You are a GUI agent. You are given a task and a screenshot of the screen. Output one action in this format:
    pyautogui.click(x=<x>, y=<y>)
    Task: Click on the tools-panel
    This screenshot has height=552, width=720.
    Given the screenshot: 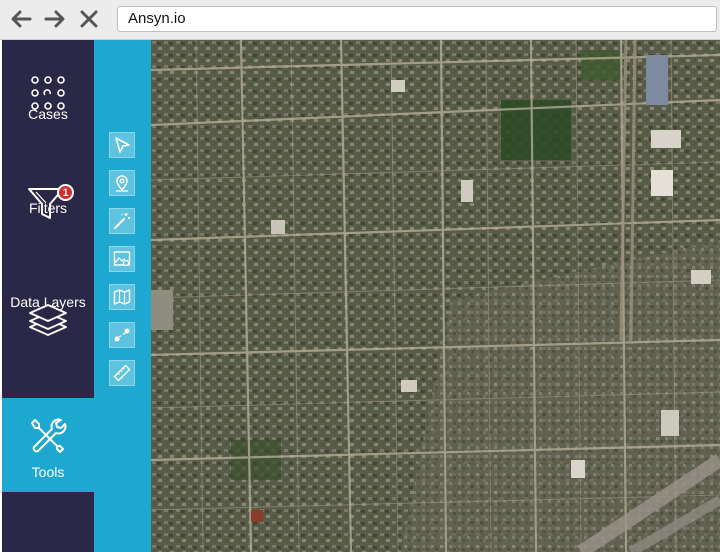 What is the action you would take?
    pyautogui.click(x=122, y=296)
    